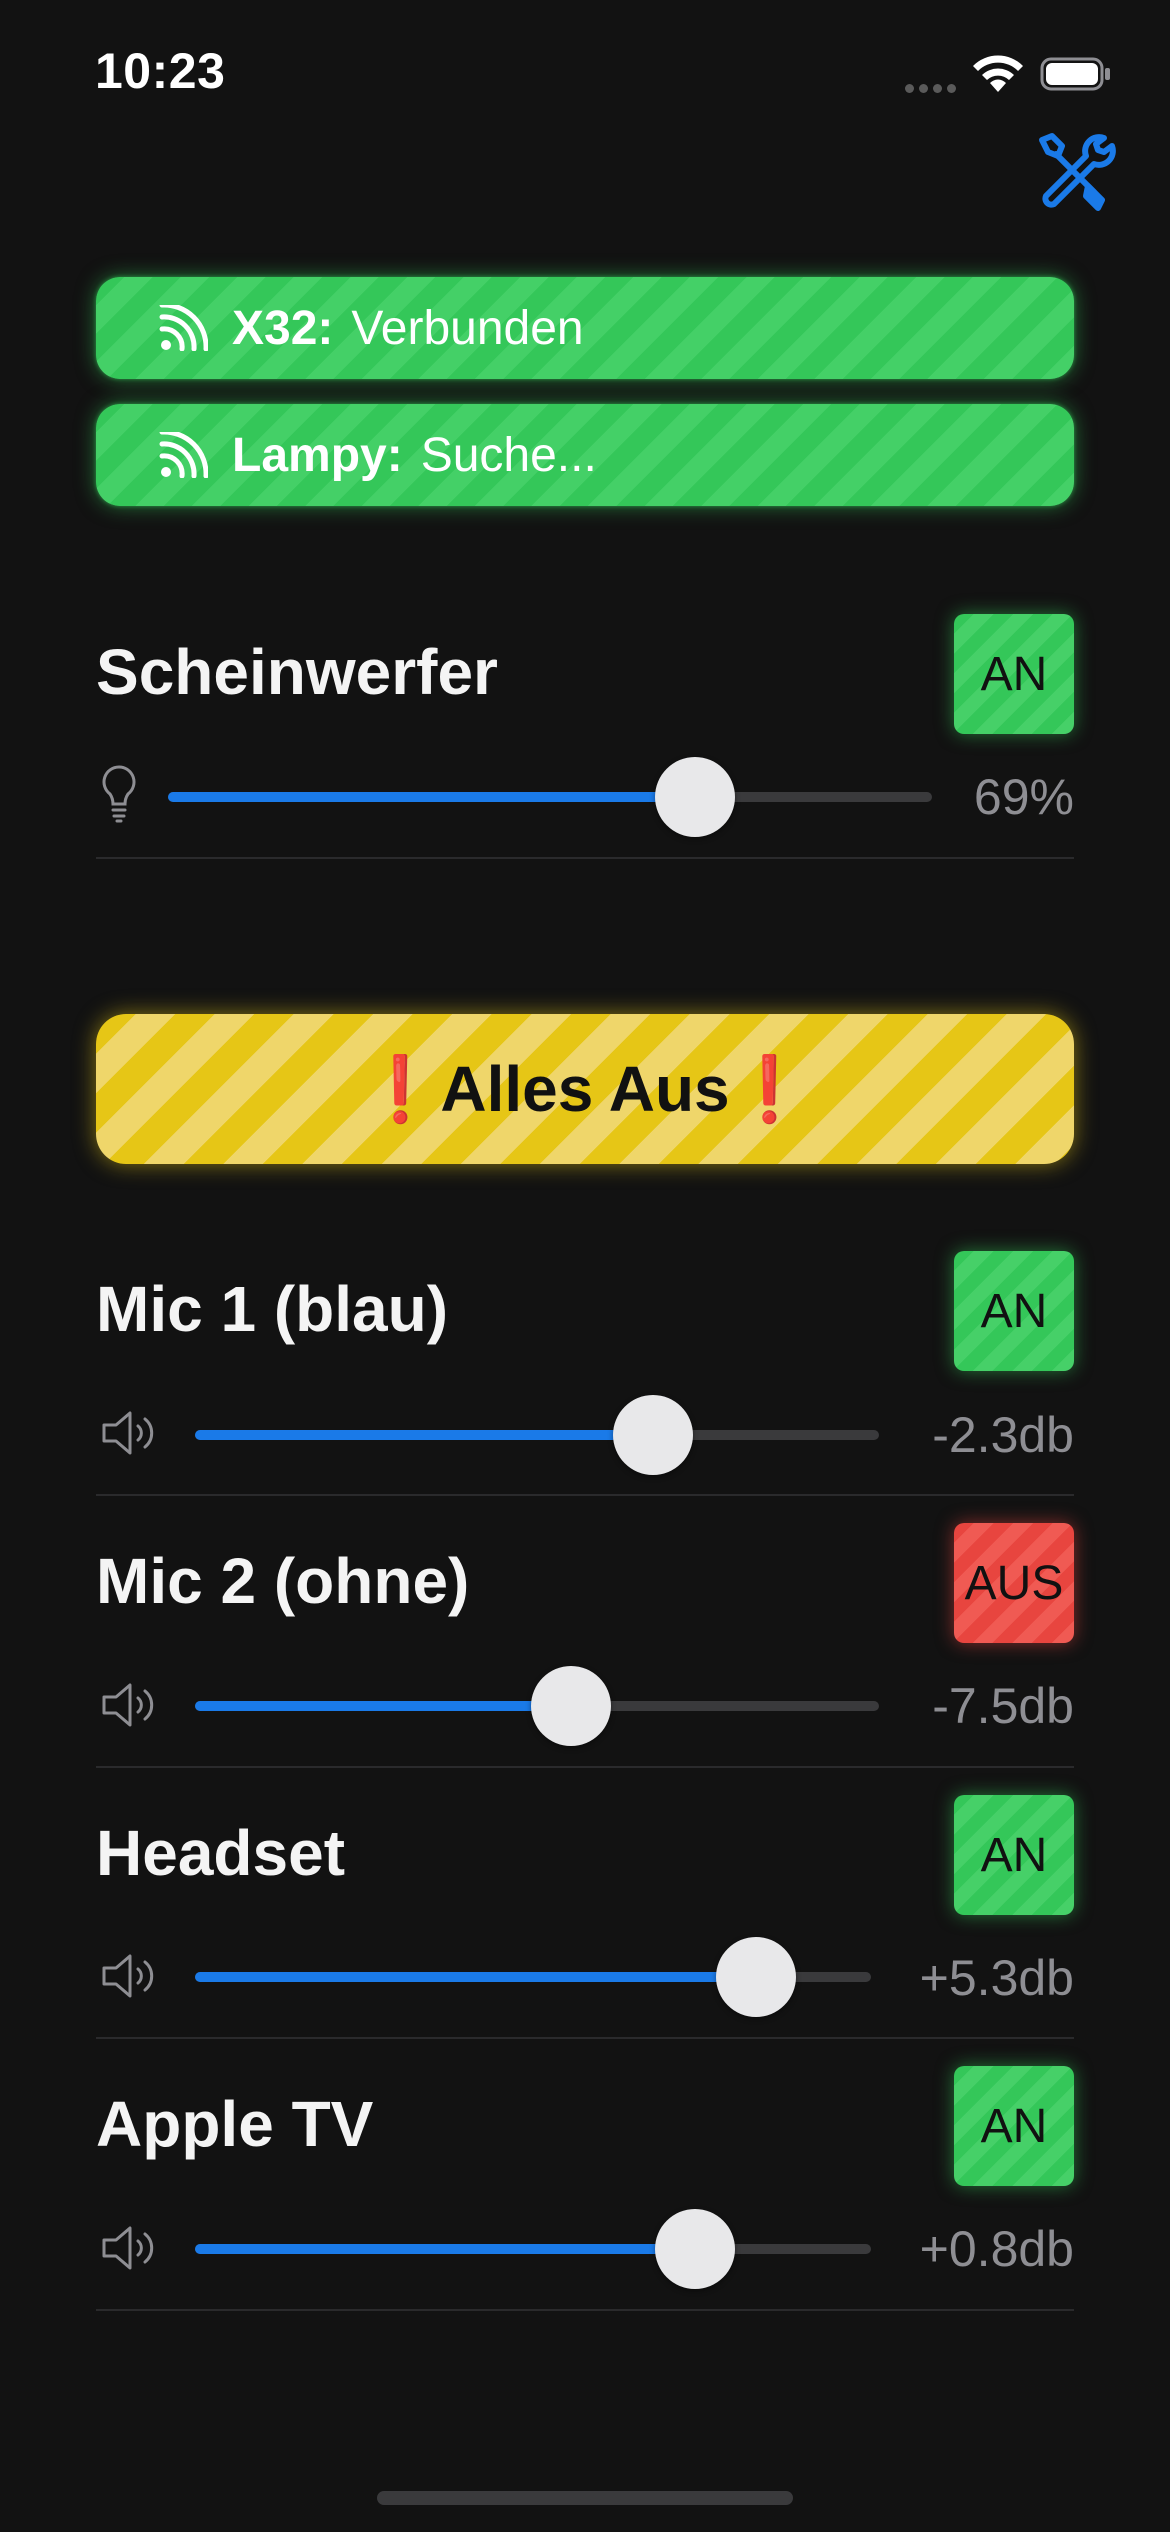 This screenshot has height=2532, width=1170. Describe the element at coordinates (1003, 1706) in the screenshot. I see `channel-value: -7.5db` at that location.